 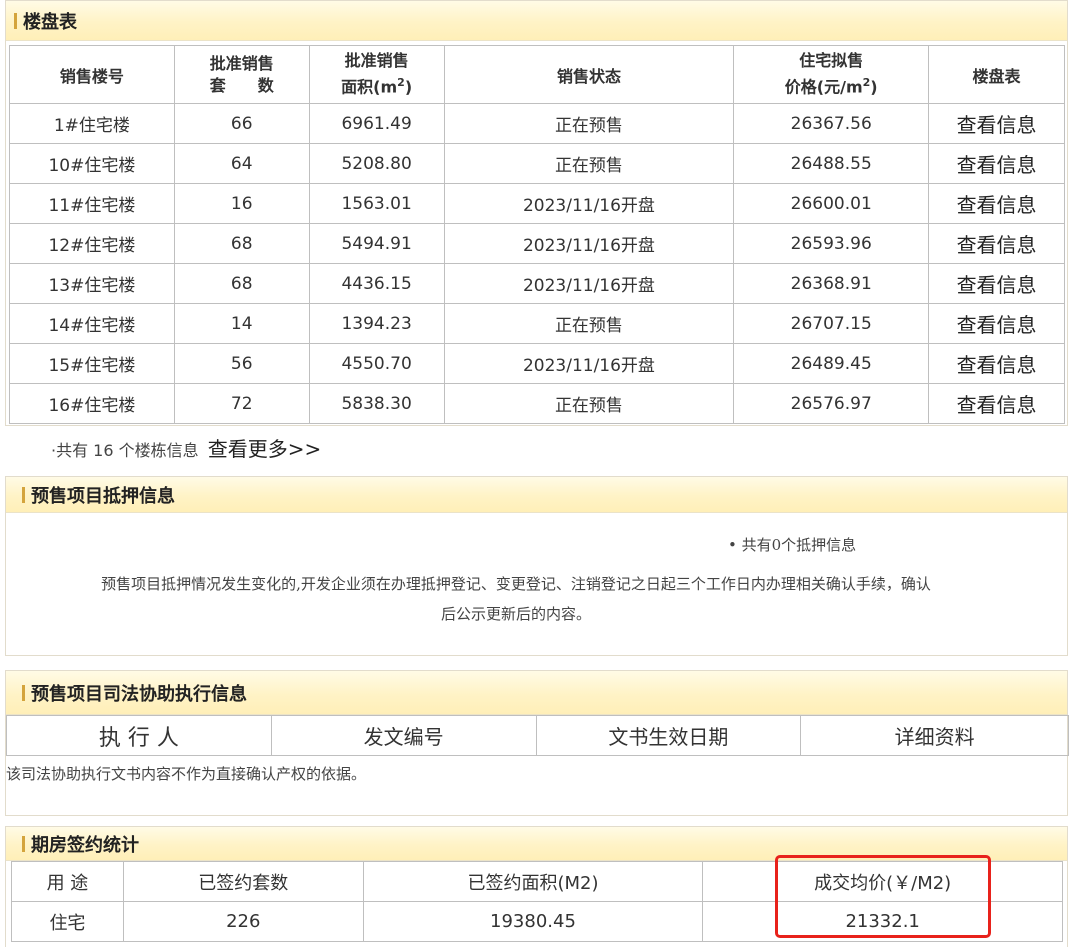 I want to click on cell-proposed-price: 26489.45, so click(x=831, y=363).